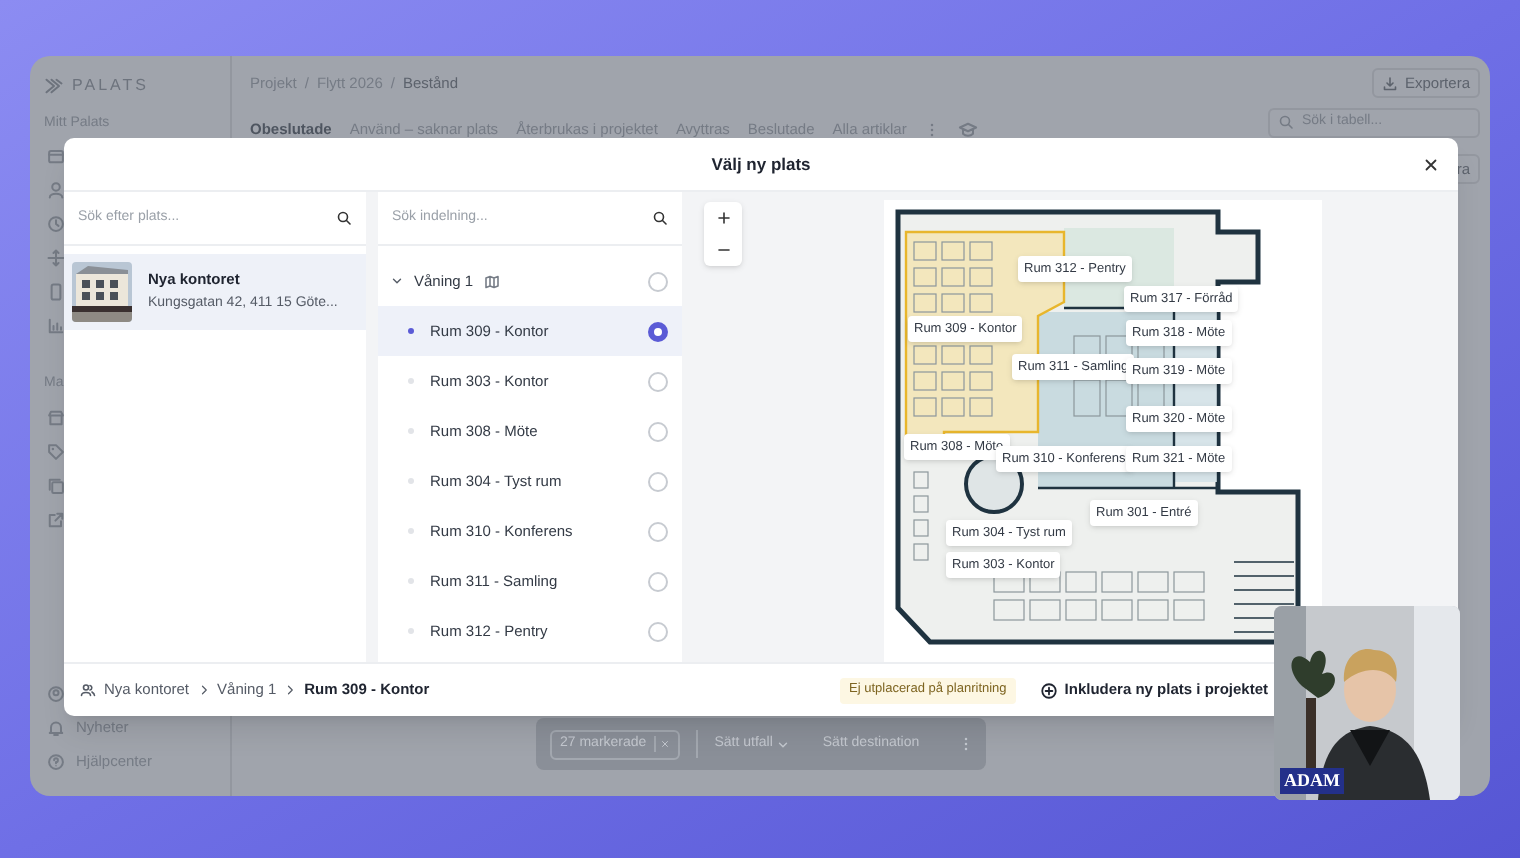 The width and height of the screenshot is (1520, 858). I want to click on external-link-icon, so click(56, 520).